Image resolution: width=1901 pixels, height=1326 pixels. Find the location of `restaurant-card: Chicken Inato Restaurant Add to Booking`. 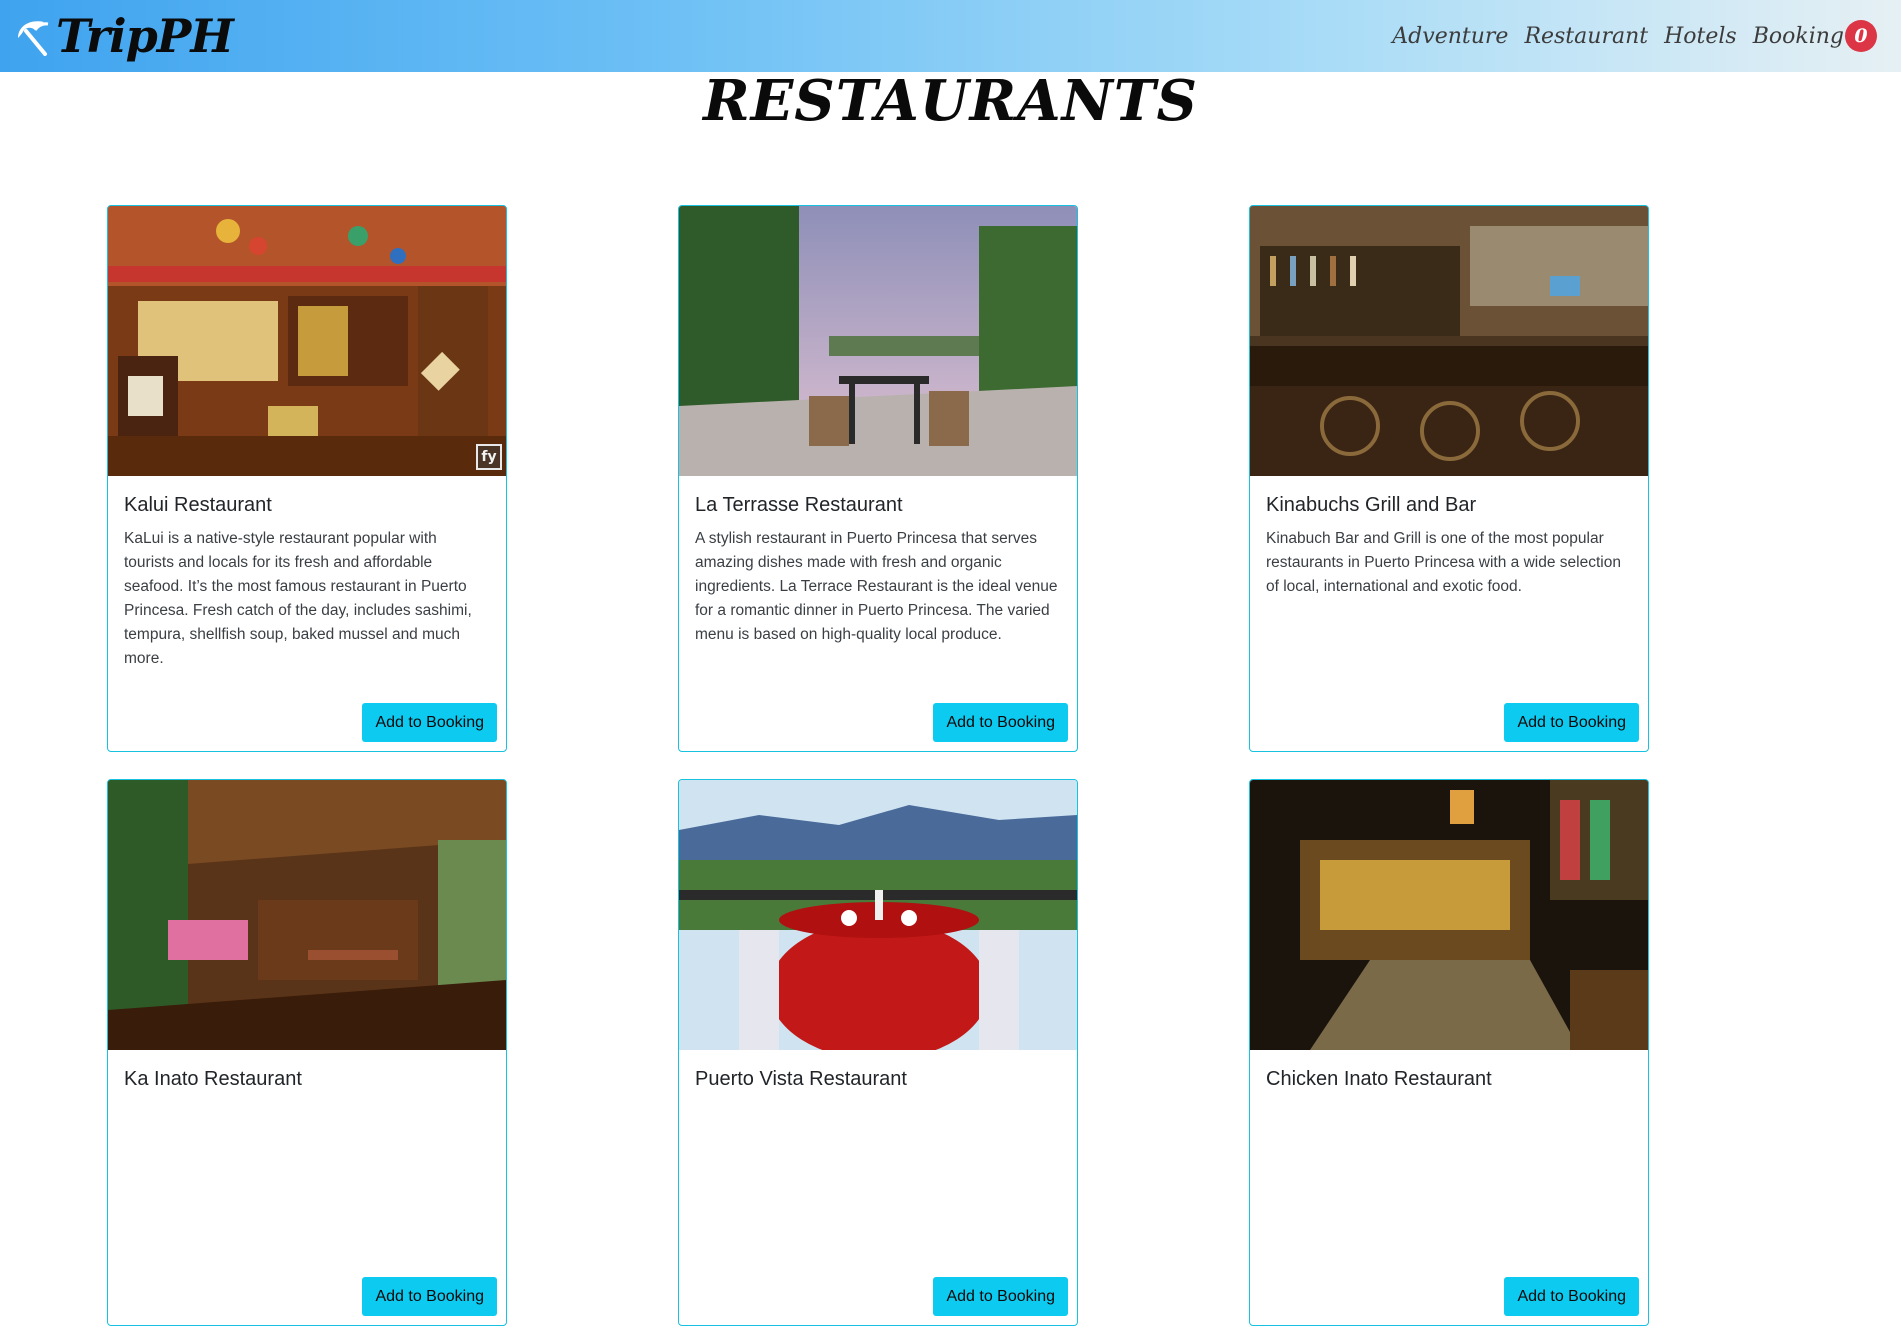

restaurant-card: Chicken Inato Restaurant Add to Booking is located at coordinates (1449, 1052).